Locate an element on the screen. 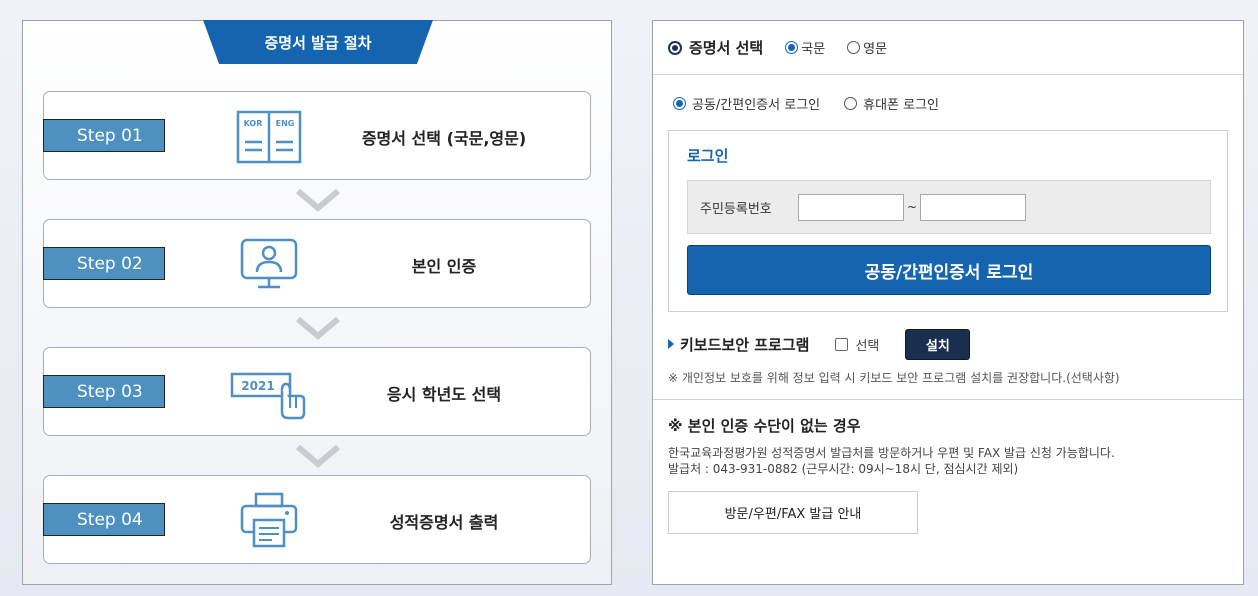  radio-korean-label: 국문 is located at coordinates (813, 47).